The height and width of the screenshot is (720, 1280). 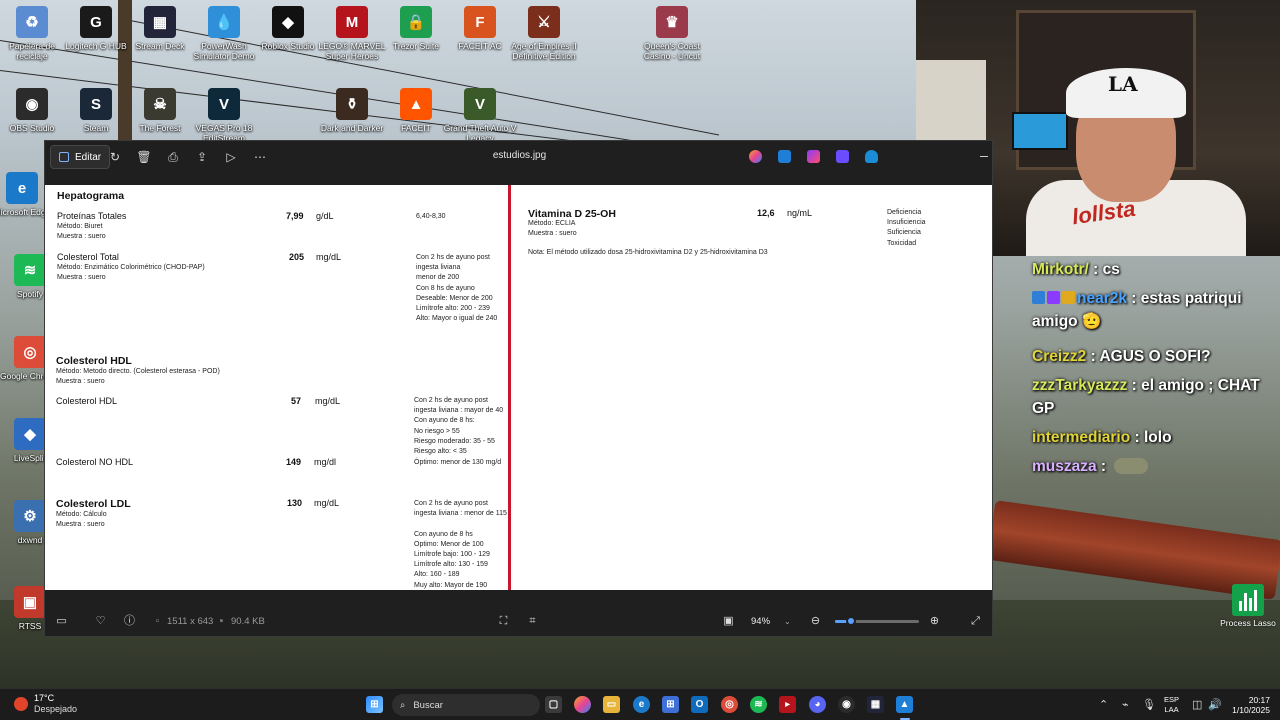 I want to click on zoom-slider, so click(x=877, y=621).